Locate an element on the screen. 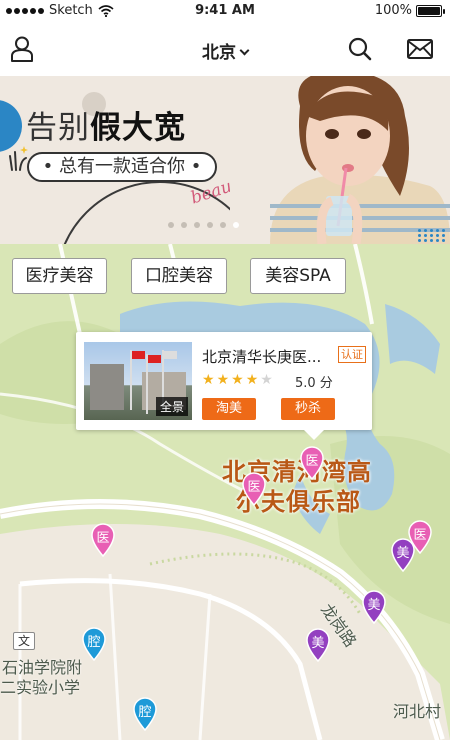 The width and height of the screenshot is (450, 740). headline-bold: 假大宽 is located at coordinates (138, 128).